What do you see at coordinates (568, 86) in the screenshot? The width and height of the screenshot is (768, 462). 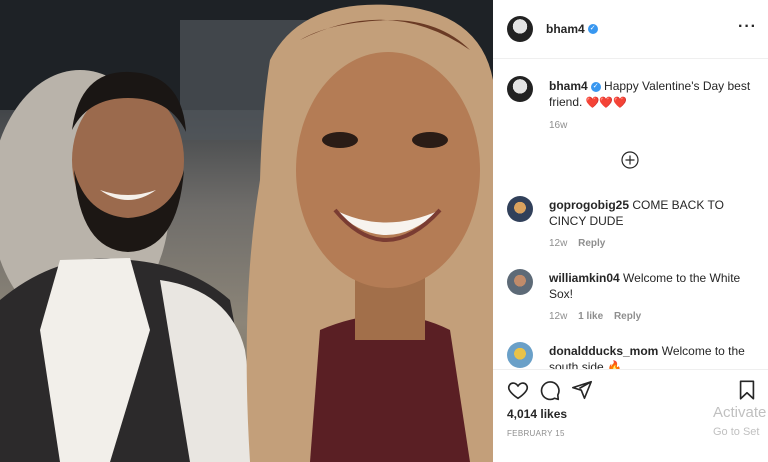 I see `caption-username: bham4` at bounding box center [568, 86].